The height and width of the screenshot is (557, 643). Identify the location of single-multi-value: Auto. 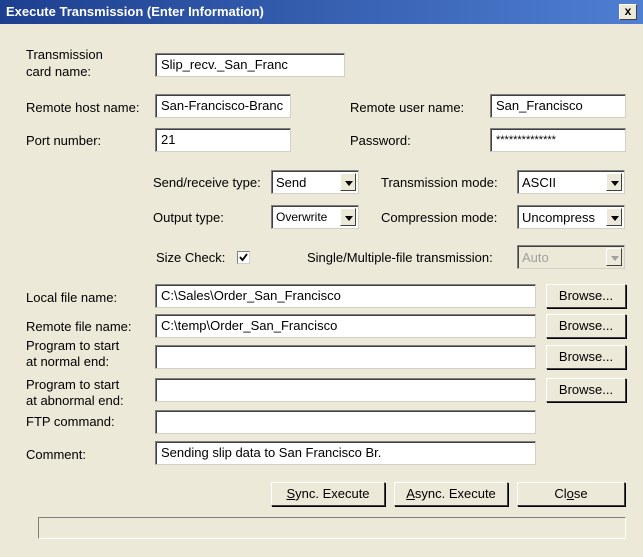
(535, 257).